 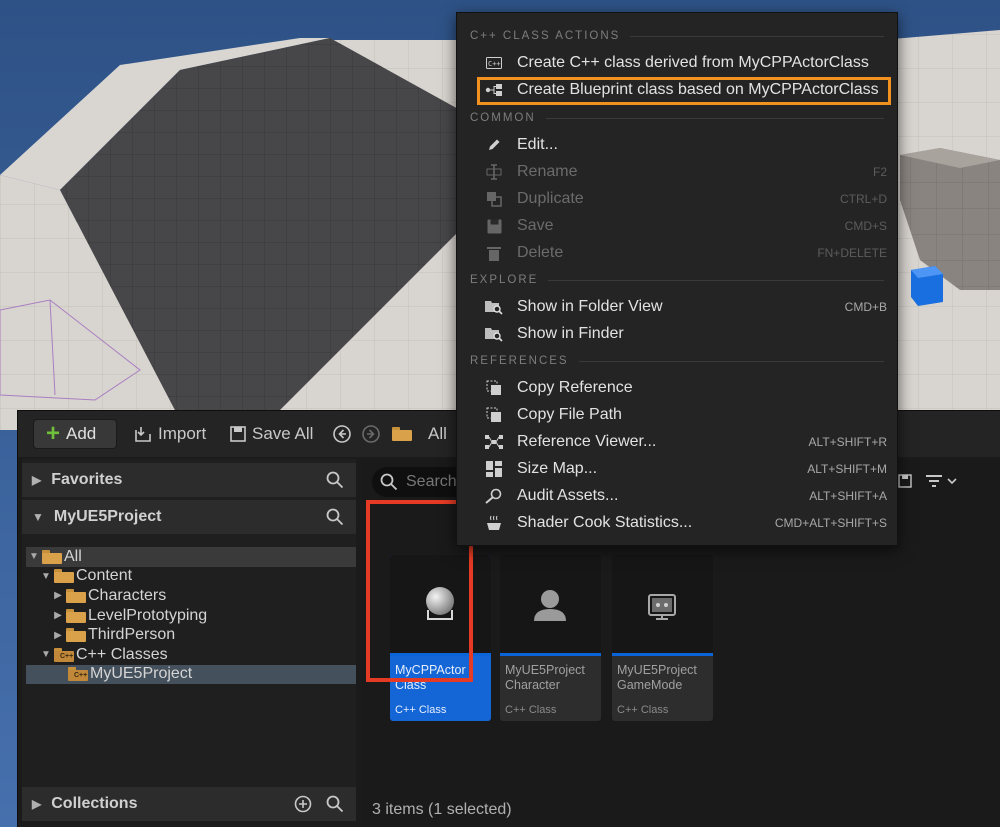 I want to click on favorites-header: ▶ Favorites, so click(x=189, y=480).